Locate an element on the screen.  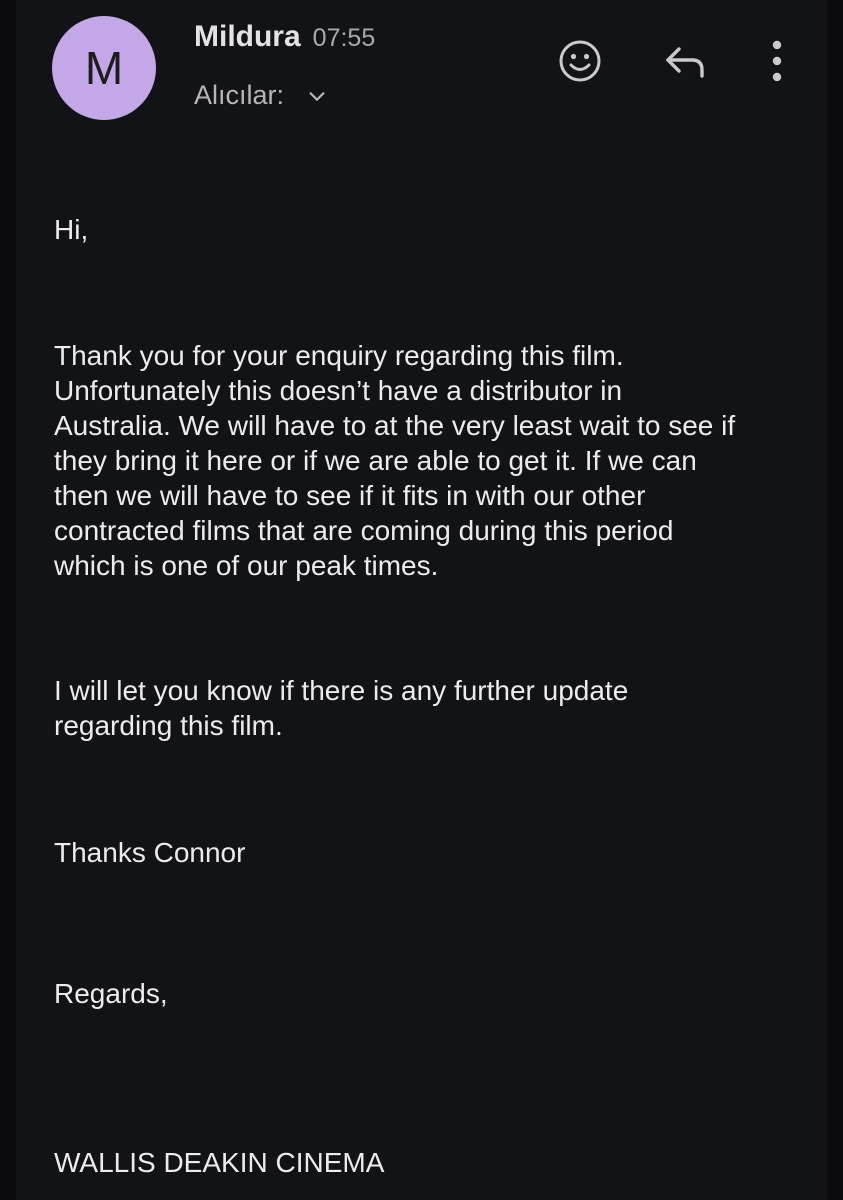
more-vert-icon is located at coordinates (777, 61).